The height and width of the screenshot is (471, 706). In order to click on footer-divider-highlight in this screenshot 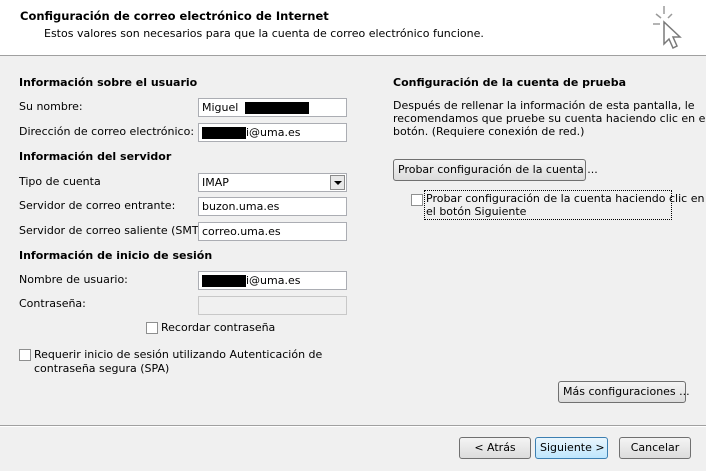, I will do `click(353, 426)`.